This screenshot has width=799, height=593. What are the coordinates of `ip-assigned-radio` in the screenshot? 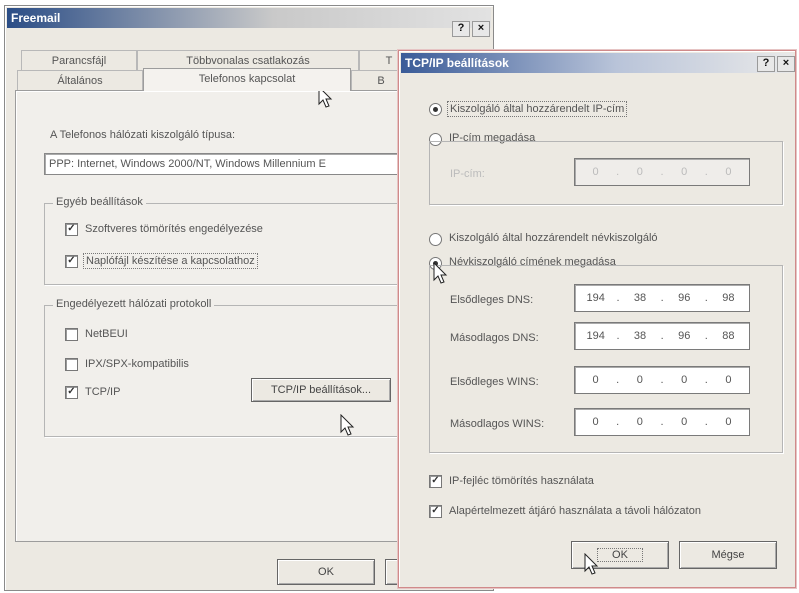 It's located at (435, 109).